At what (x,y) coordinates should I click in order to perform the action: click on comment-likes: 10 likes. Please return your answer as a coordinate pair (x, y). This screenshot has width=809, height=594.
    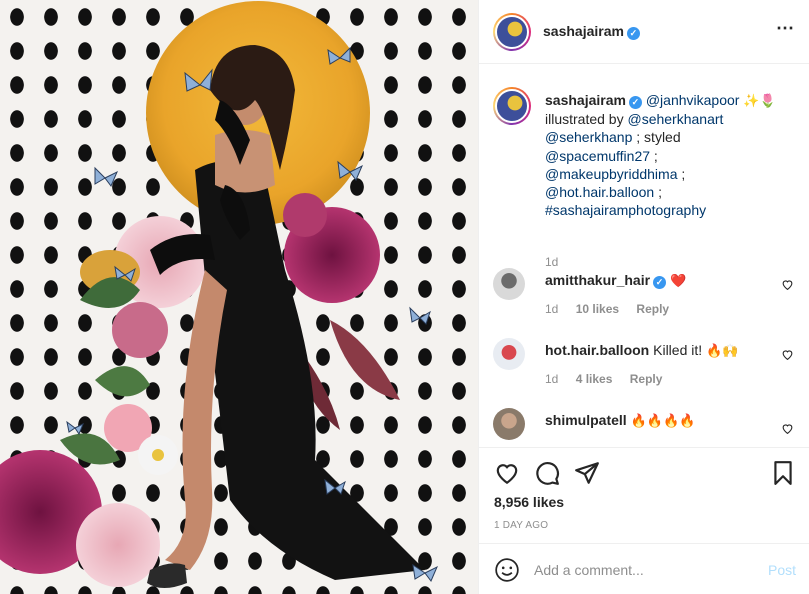
    Looking at the image, I should click on (597, 309).